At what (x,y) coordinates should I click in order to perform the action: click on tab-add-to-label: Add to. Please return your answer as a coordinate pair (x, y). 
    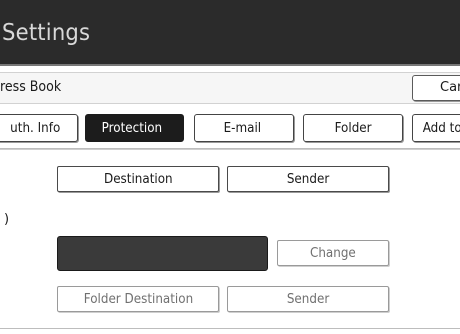
    Looking at the image, I should click on (441, 128).